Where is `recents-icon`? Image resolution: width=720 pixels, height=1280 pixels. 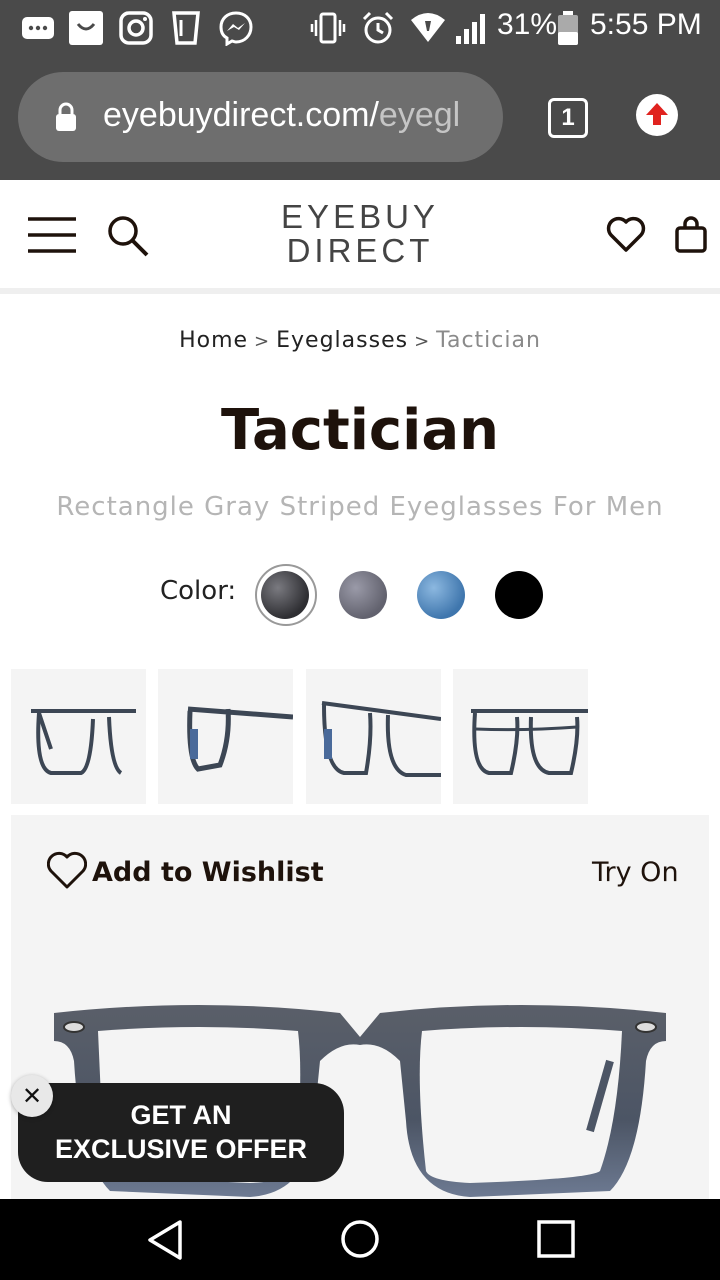 recents-icon is located at coordinates (556, 1239).